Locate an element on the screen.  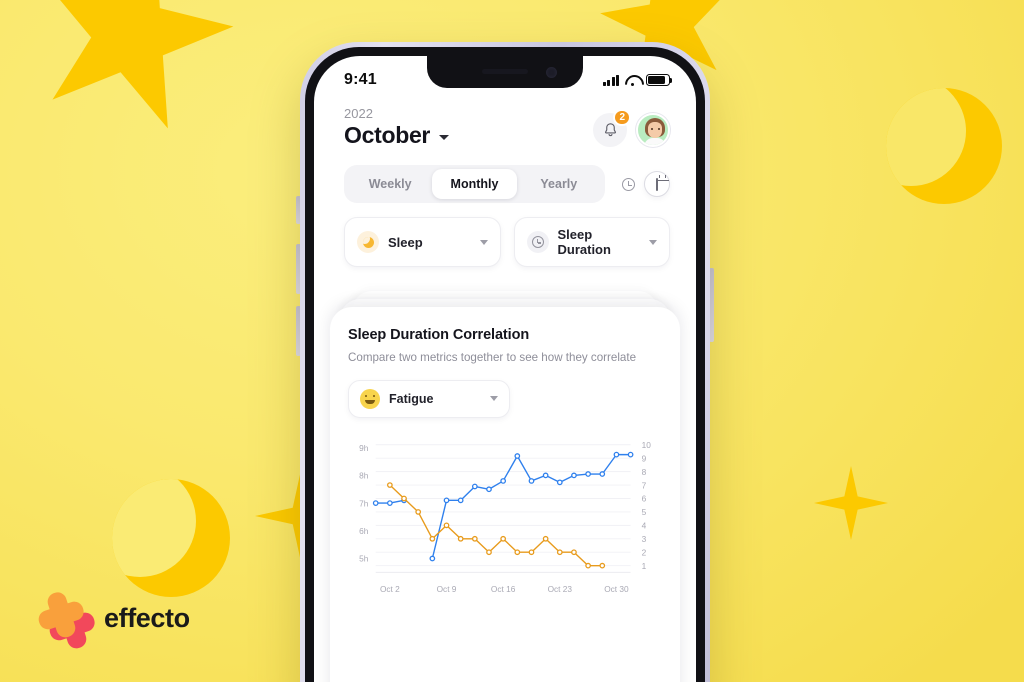
status-time: 9:41 is located at coordinates (360, 79).